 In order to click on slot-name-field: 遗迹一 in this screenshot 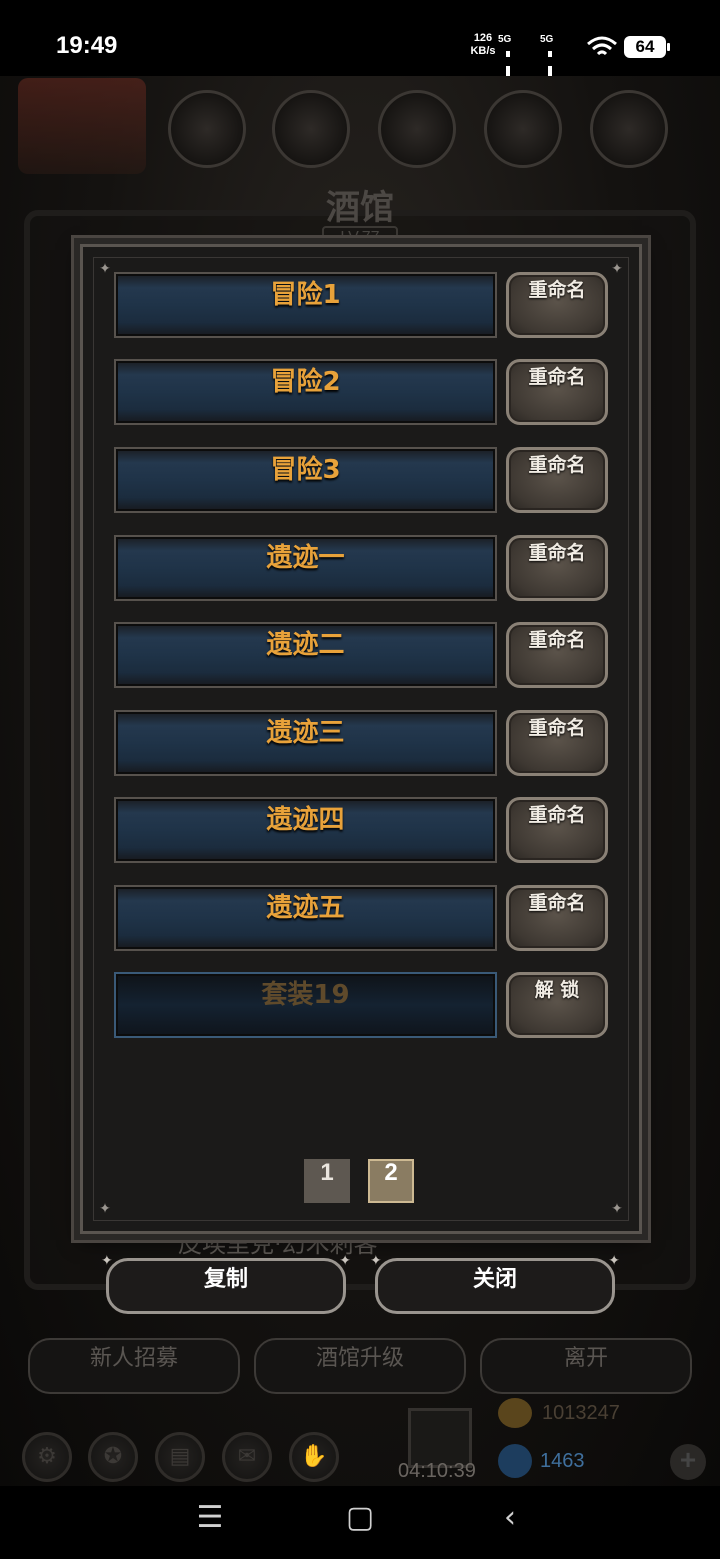, I will do `click(305, 568)`.